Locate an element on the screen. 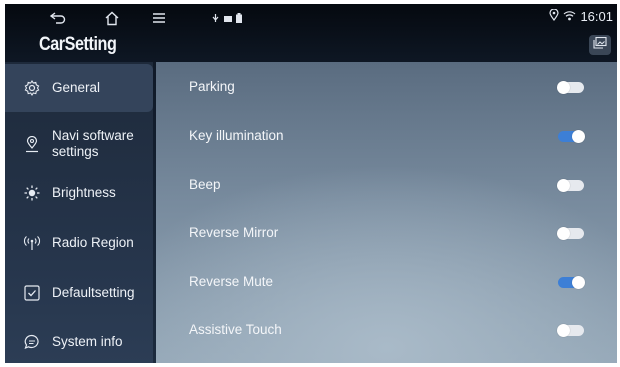 Image resolution: width=620 pixels, height=367 pixels. gallery-icon is located at coordinates (600, 45).